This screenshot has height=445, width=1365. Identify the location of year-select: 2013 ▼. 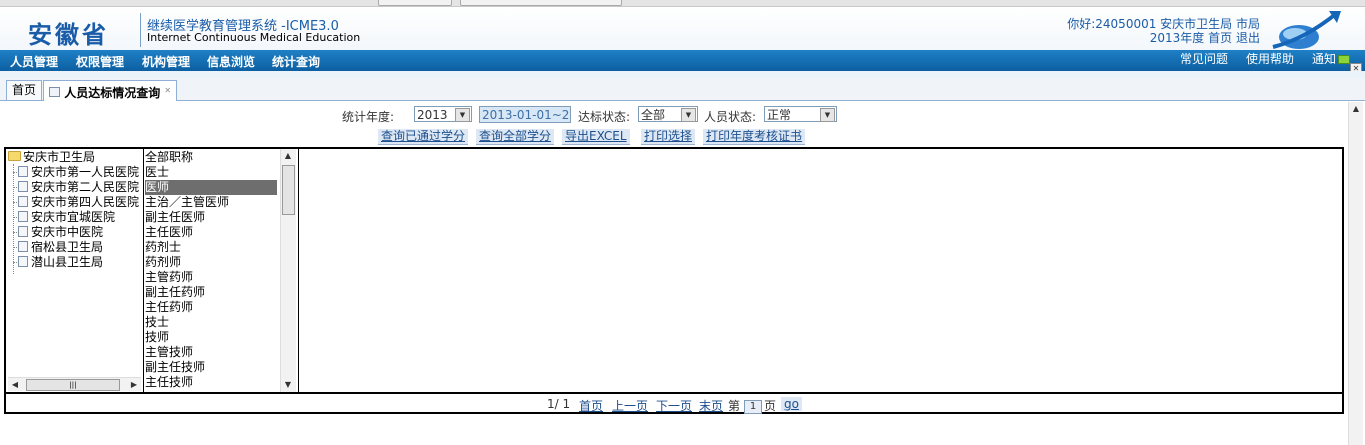
(443, 114).